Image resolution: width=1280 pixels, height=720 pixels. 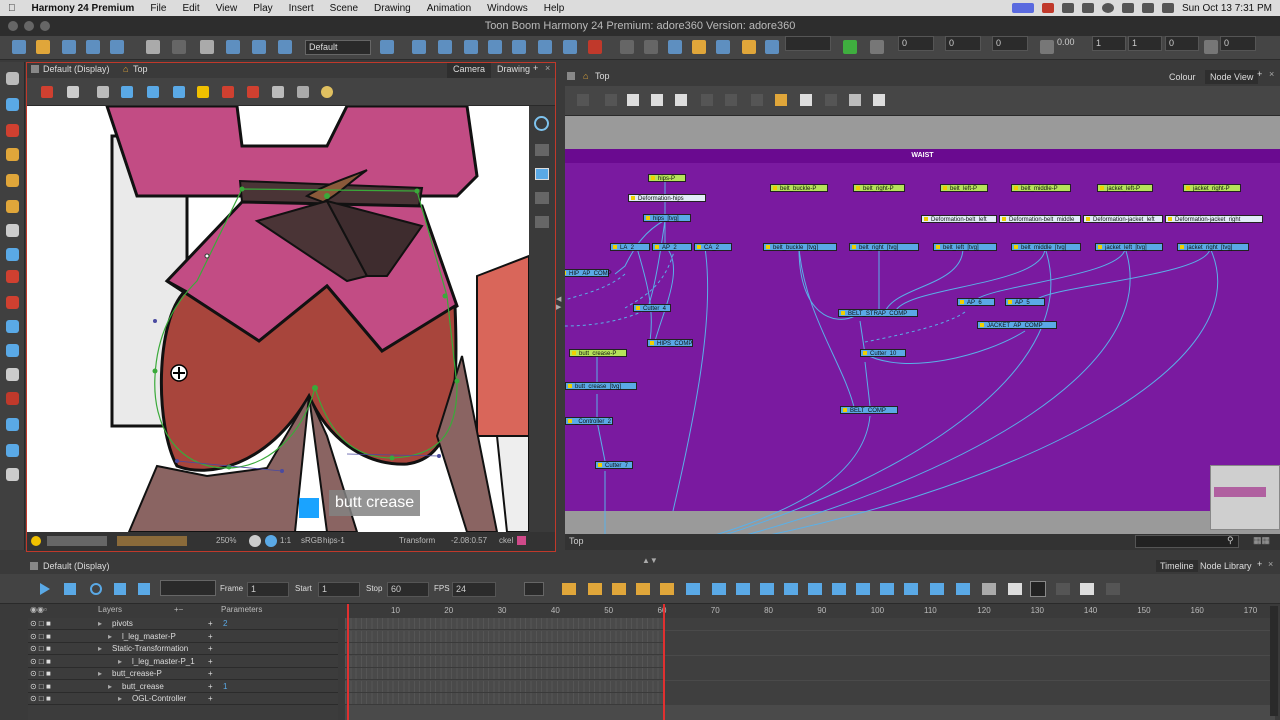 What do you see at coordinates (392, 8) in the screenshot?
I see `menu-drawing: Drawing` at bounding box center [392, 8].